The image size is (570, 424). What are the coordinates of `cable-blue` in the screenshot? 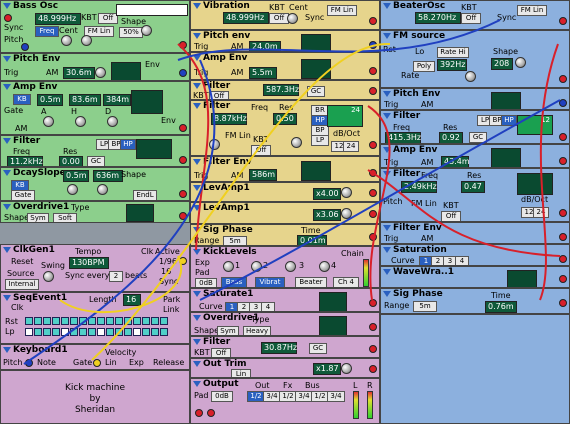 It's located at (339, 40).